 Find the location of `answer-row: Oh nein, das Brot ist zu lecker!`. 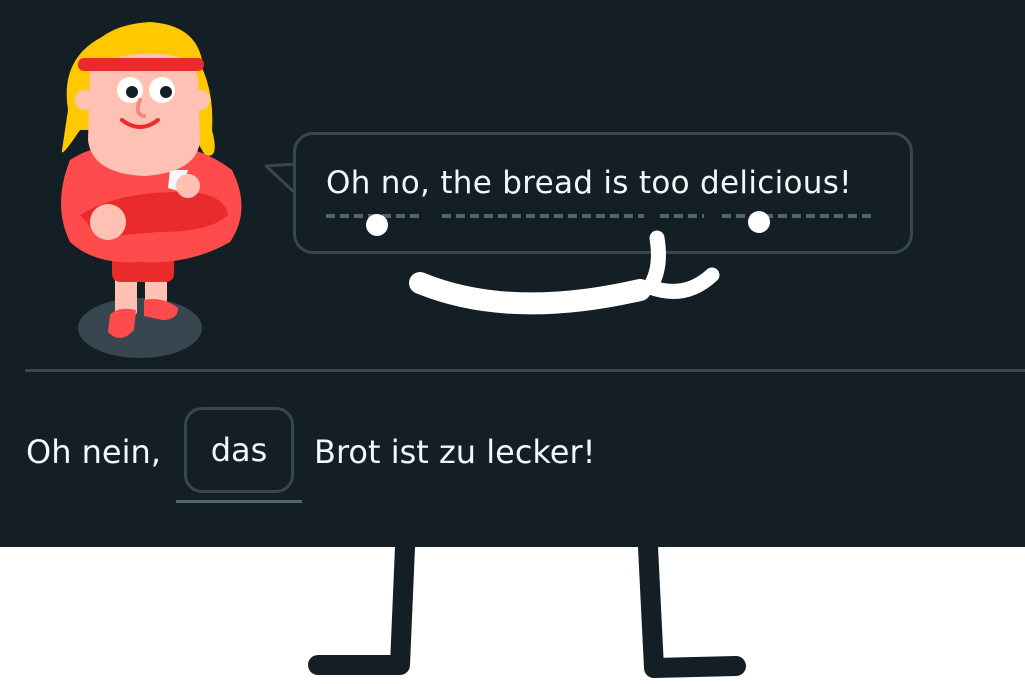

answer-row: Oh nein, das Brot ist zu lecker! is located at coordinates (521, 455).